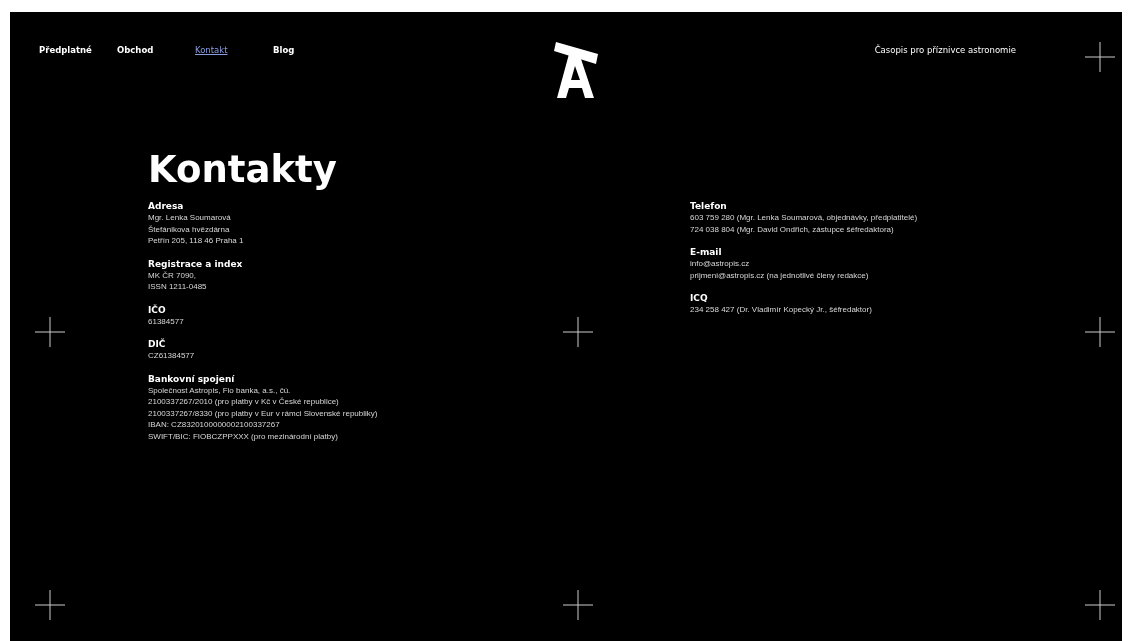 The width and height of the screenshot is (1132, 641). What do you see at coordinates (780, 275) in the screenshot?
I see `contact-line: prijmeni@astropis.cz (na jednotlivé členy redakce)` at bounding box center [780, 275].